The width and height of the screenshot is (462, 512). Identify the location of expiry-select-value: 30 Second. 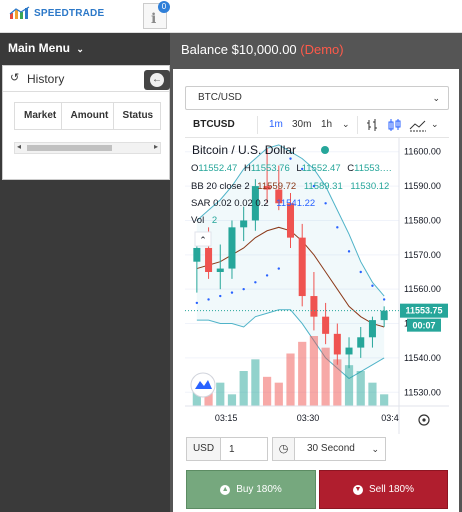
(331, 448).